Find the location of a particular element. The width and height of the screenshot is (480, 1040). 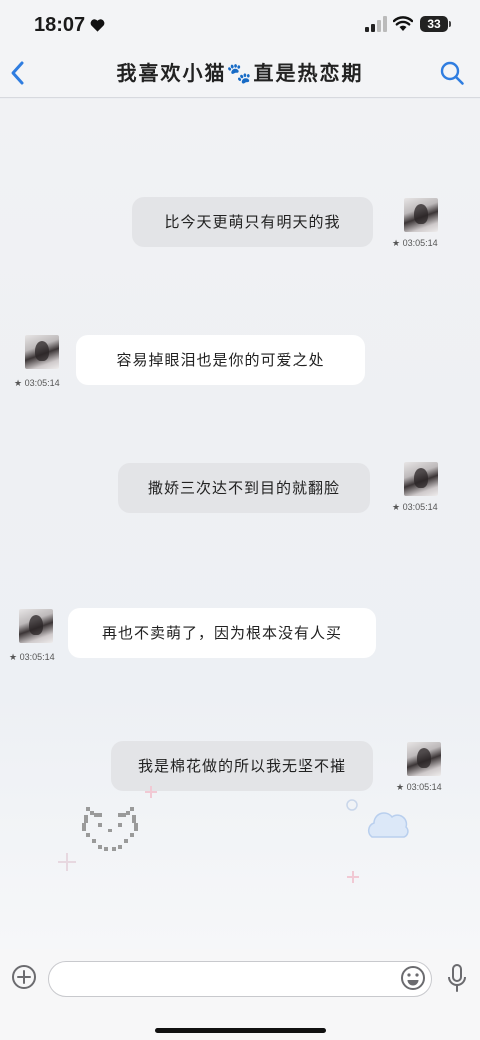

message-bubble: 再也不卖萌了，因为根本没有人买 is located at coordinates (222, 633).